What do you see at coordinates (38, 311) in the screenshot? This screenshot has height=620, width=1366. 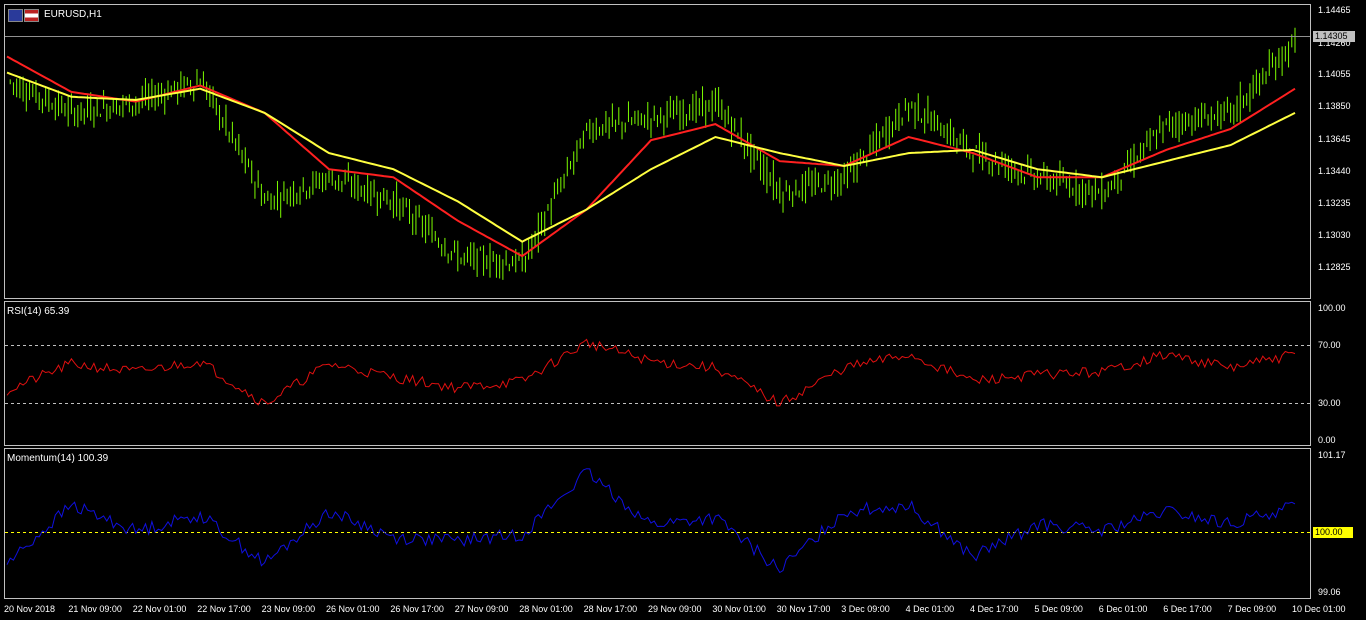 I see `rsi-label: RSI(14) 65.39` at bounding box center [38, 311].